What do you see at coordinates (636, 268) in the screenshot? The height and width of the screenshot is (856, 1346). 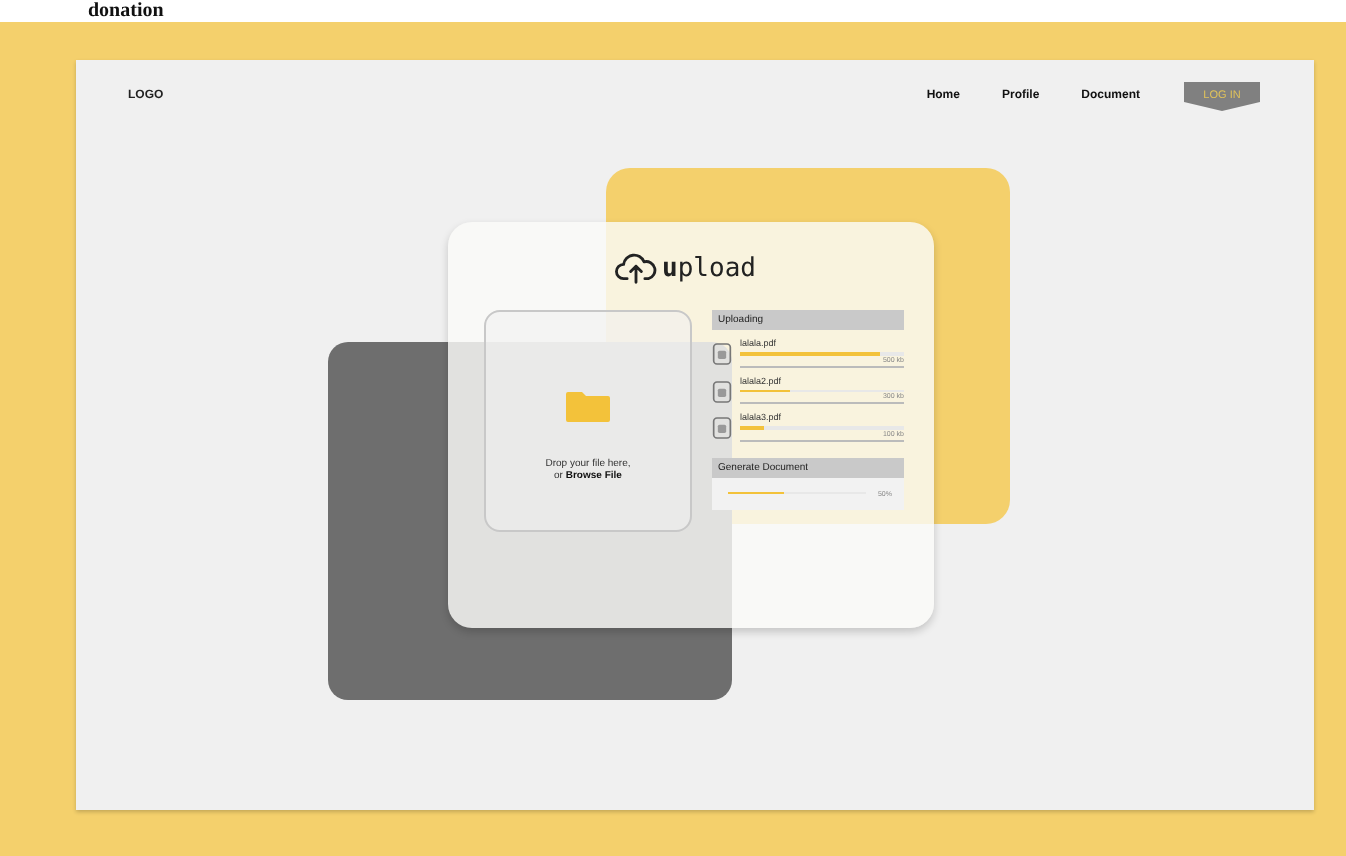 I see `cloud-upload-icon` at bounding box center [636, 268].